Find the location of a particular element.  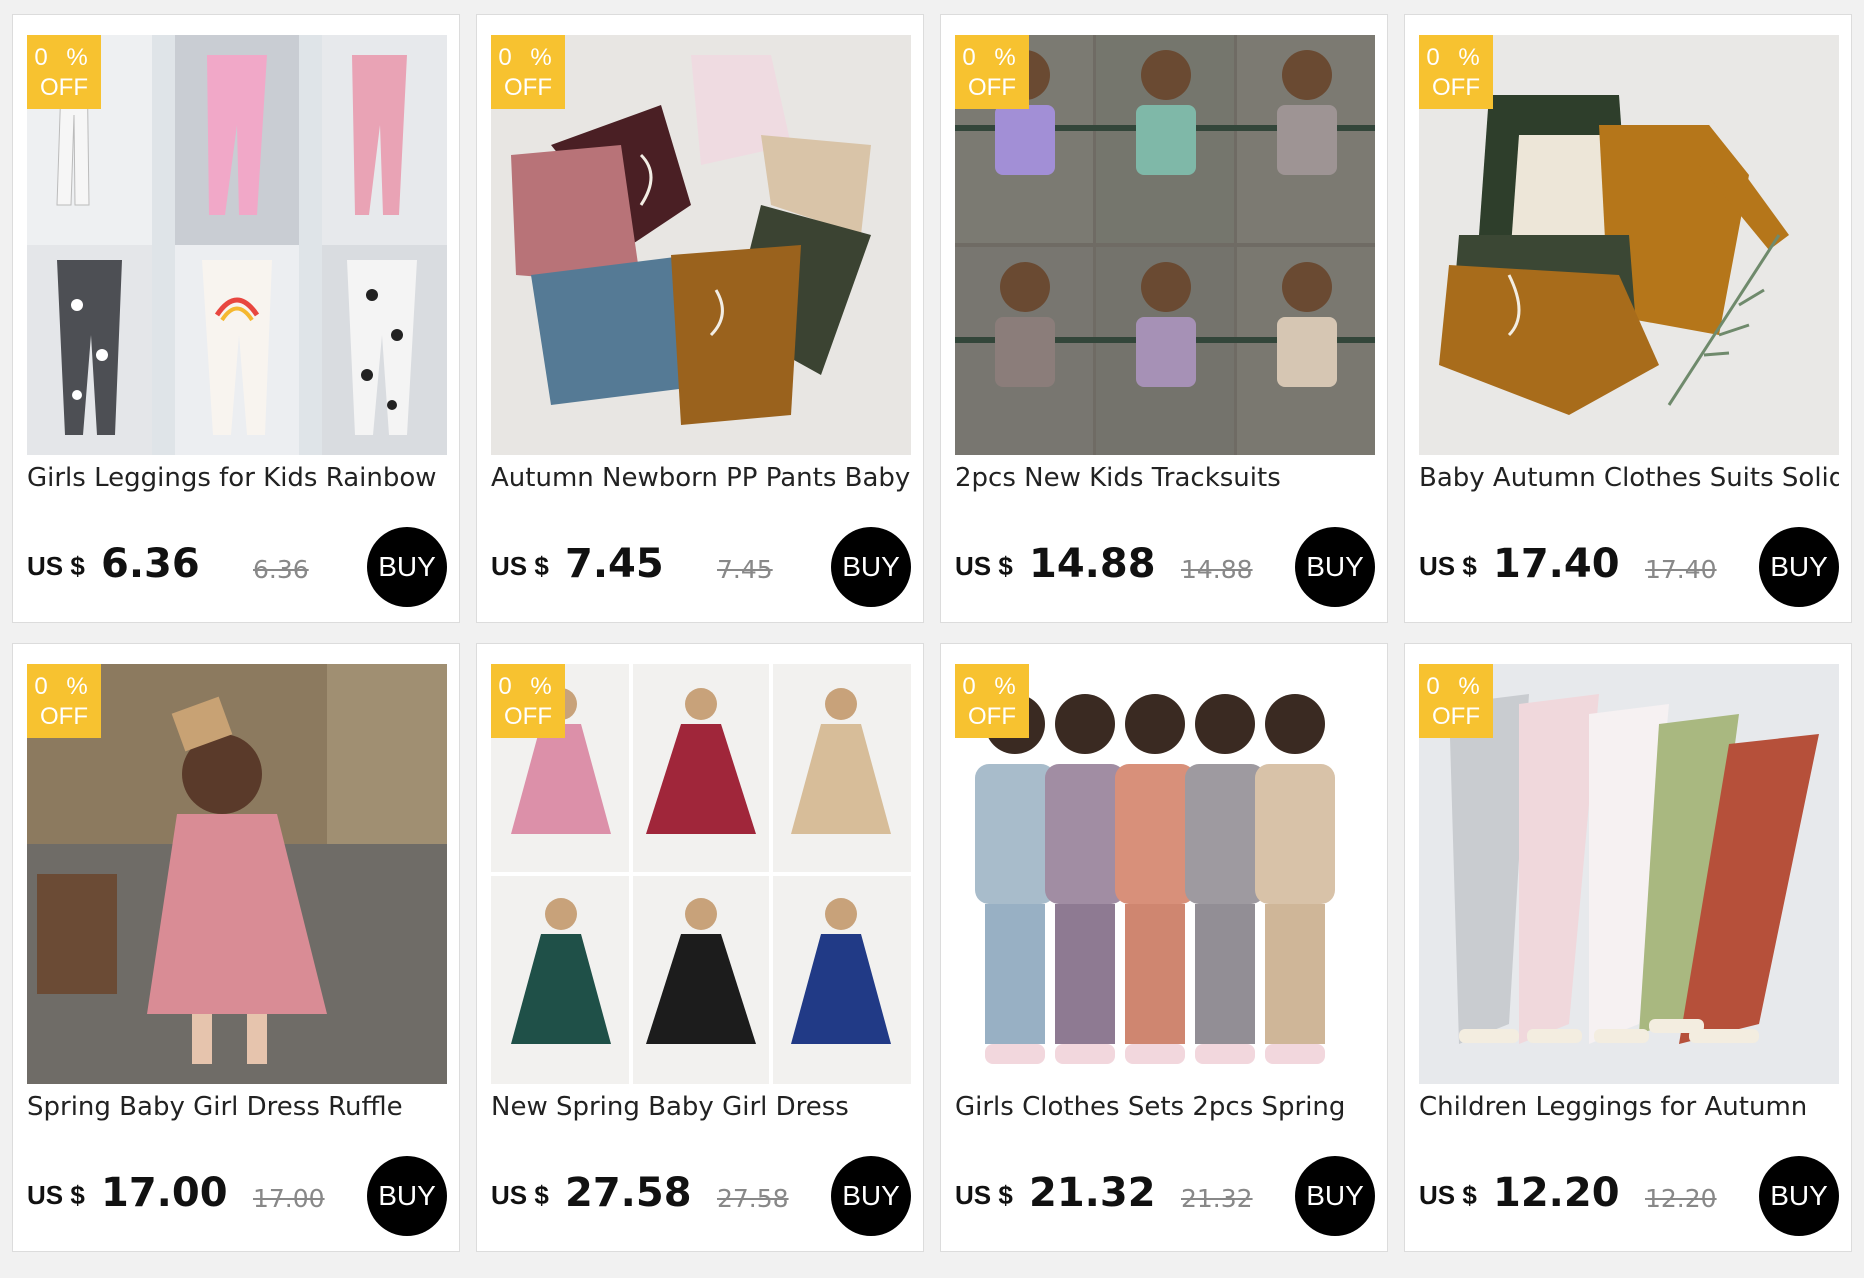

product-title: Girls Leggings for Kids Rainbow is located at coordinates (237, 483).